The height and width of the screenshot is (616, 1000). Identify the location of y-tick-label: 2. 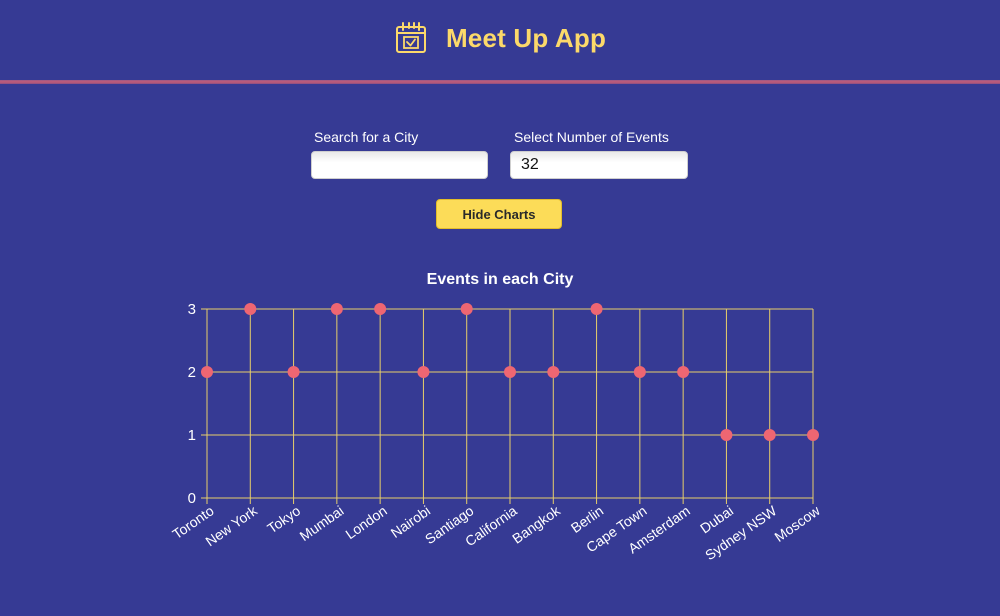
(192, 372).